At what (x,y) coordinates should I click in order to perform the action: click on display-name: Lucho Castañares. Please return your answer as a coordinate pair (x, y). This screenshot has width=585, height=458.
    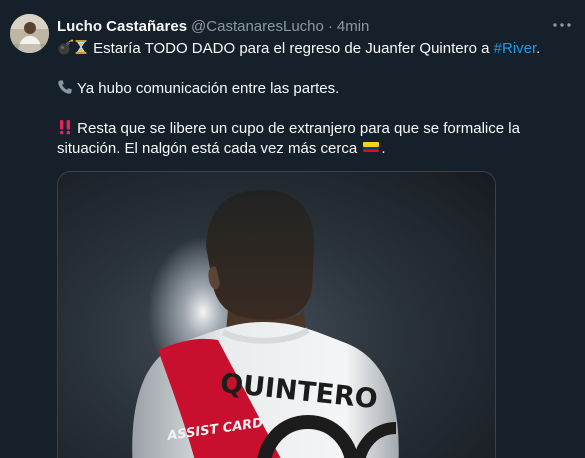
    Looking at the image, I should click on (122, 26).